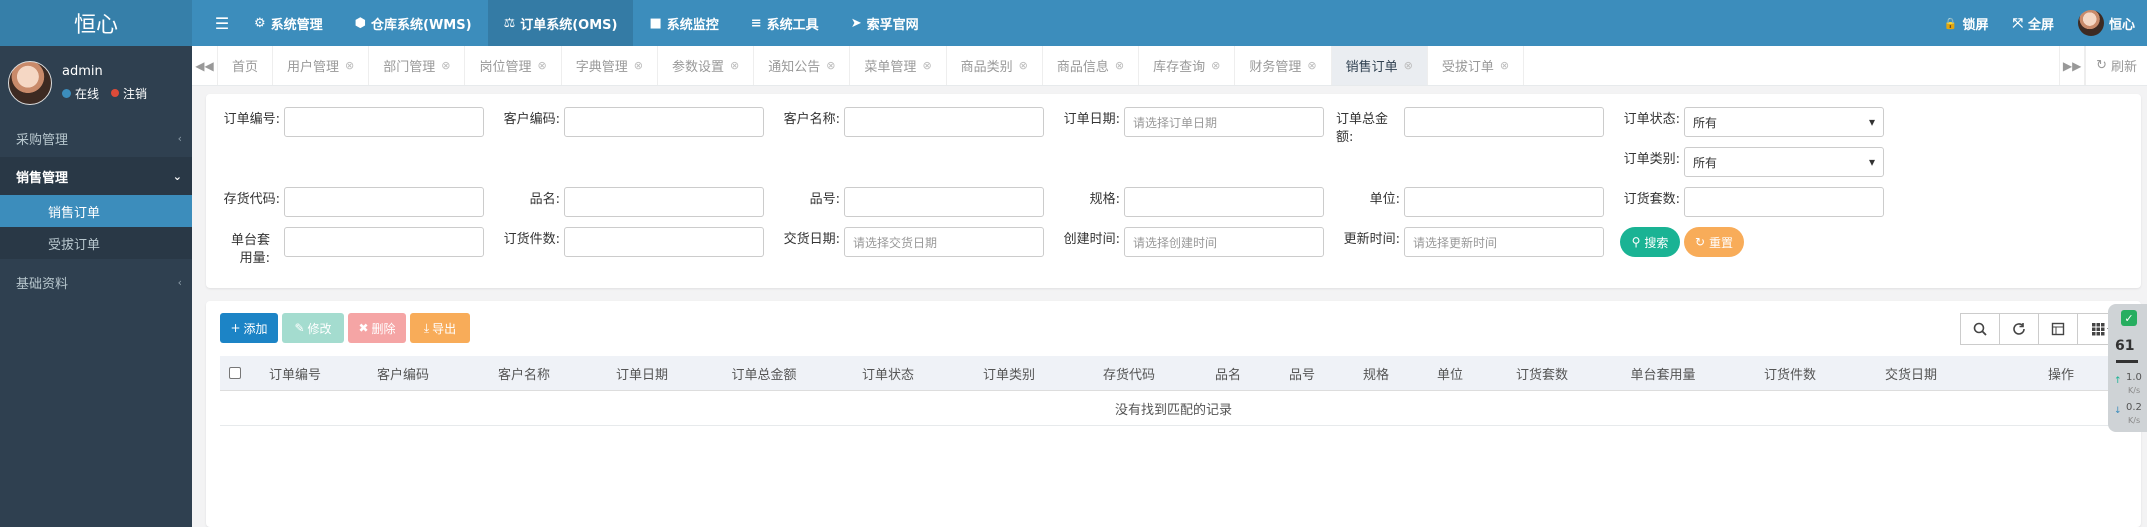  I want to click on app-logo: 恒心, so click(96, 23).